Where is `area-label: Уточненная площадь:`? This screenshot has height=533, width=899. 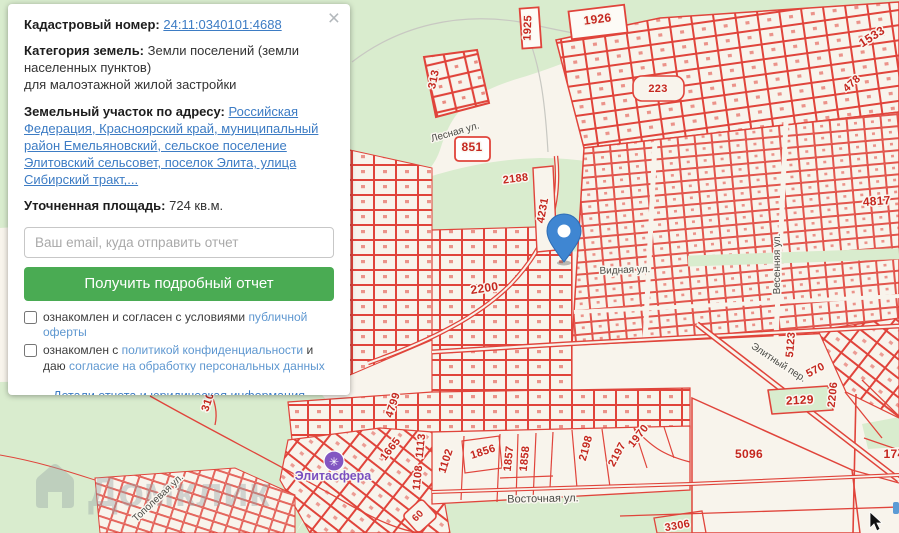 area-label: Уточненная площадь: is located at coordinates (95, 206).